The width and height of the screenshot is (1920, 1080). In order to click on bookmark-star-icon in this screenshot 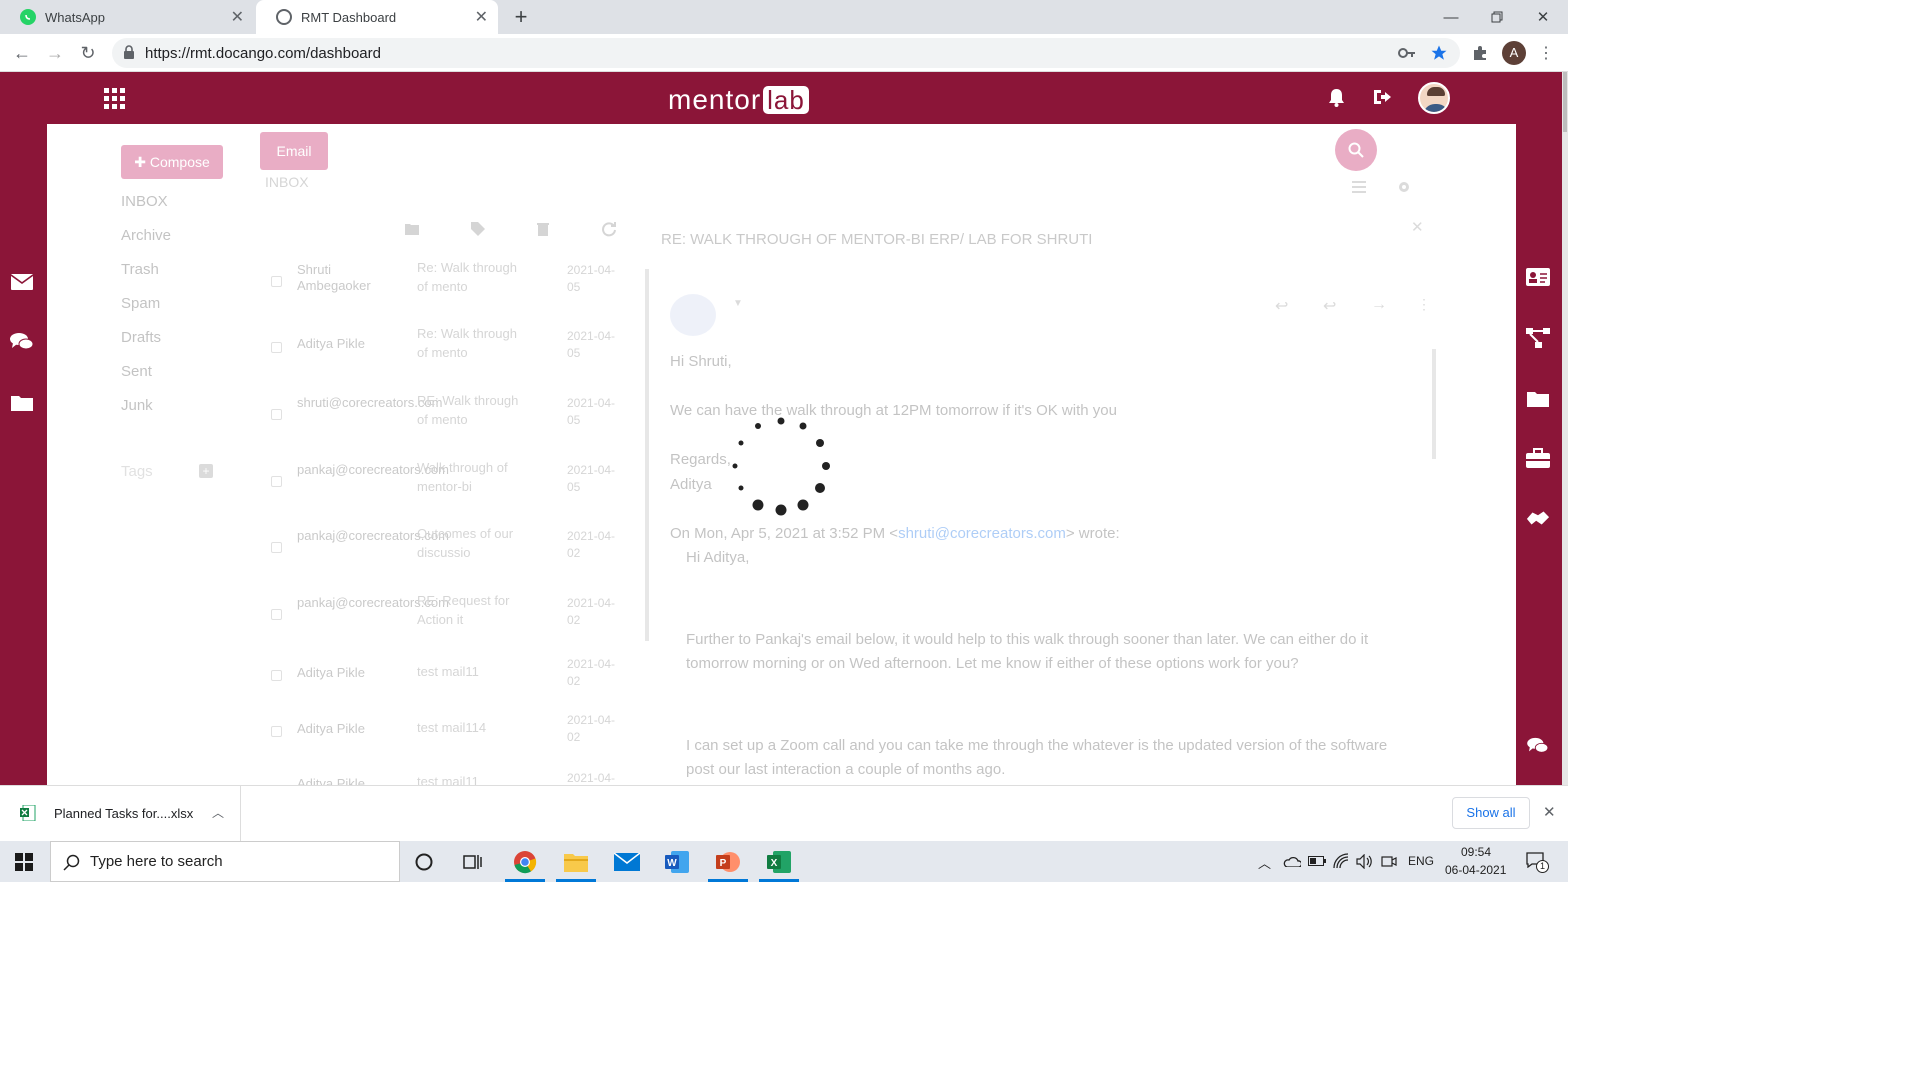, I will do `click(1439, 53)`.